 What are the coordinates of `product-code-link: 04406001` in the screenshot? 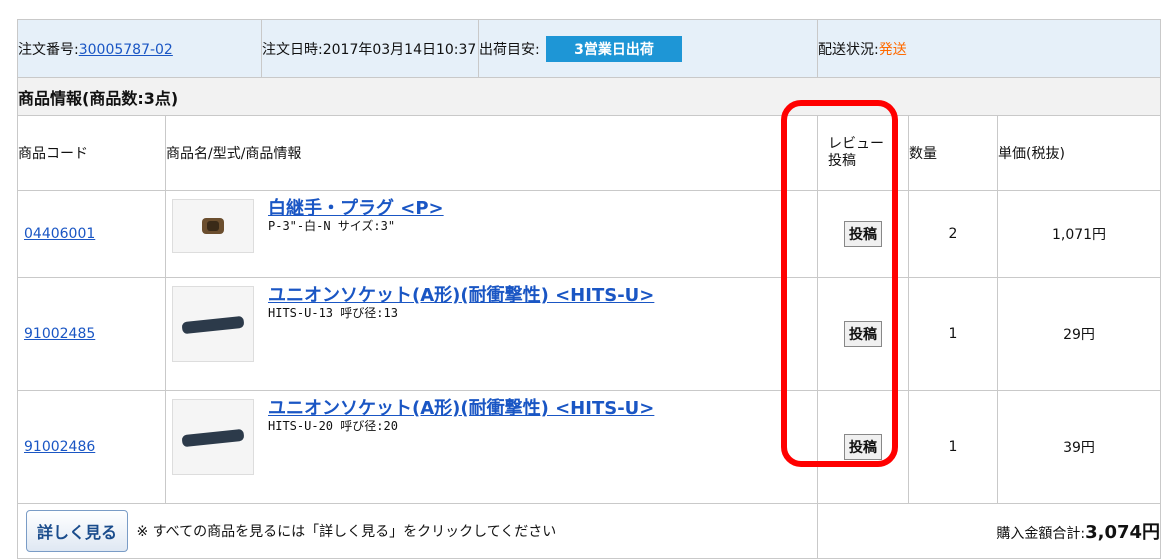 It's located at (59, 234).